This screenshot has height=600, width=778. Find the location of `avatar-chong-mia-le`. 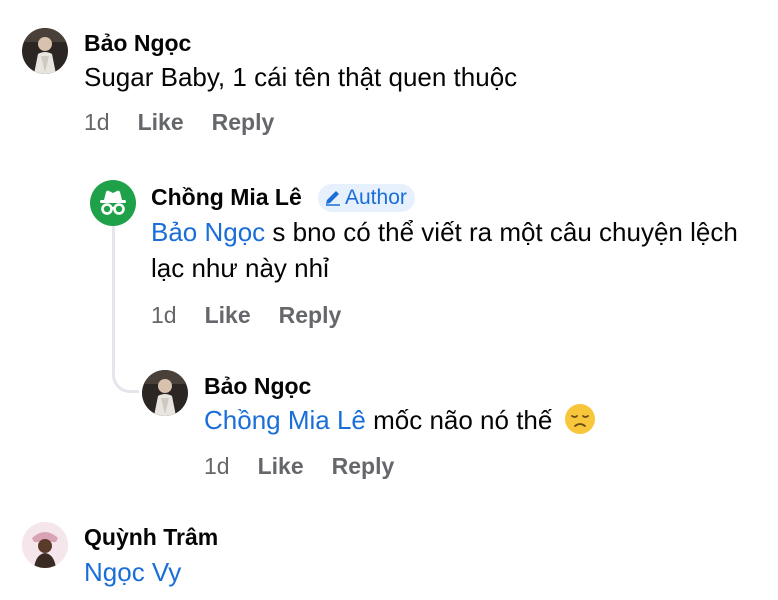

avatar-chong-mia-le is located at coordinates (113, 203).